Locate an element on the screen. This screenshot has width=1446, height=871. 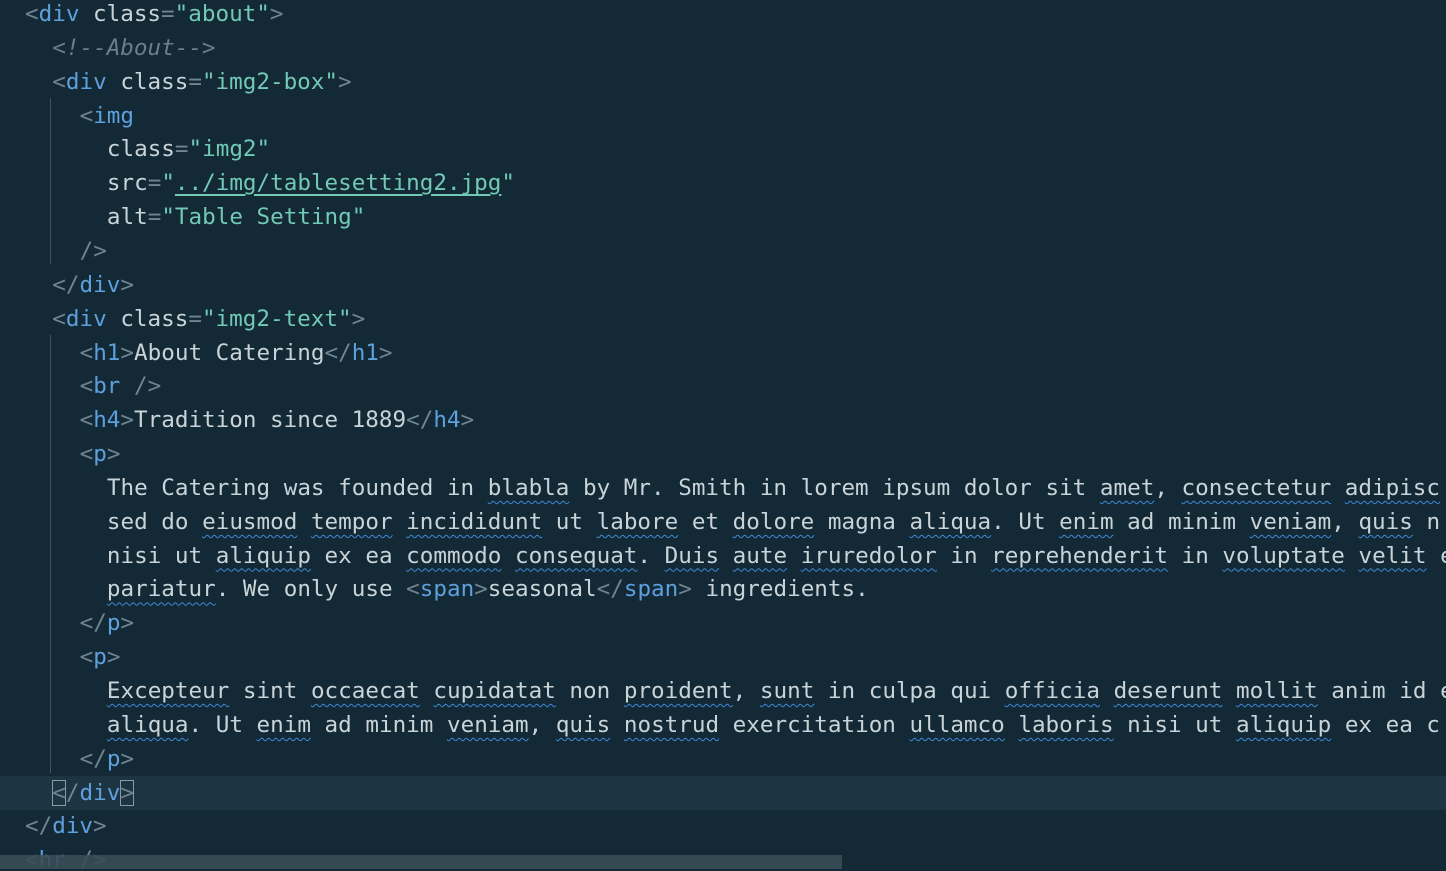
code-misspelled-word: blabla is located at coordinates (528, 487).